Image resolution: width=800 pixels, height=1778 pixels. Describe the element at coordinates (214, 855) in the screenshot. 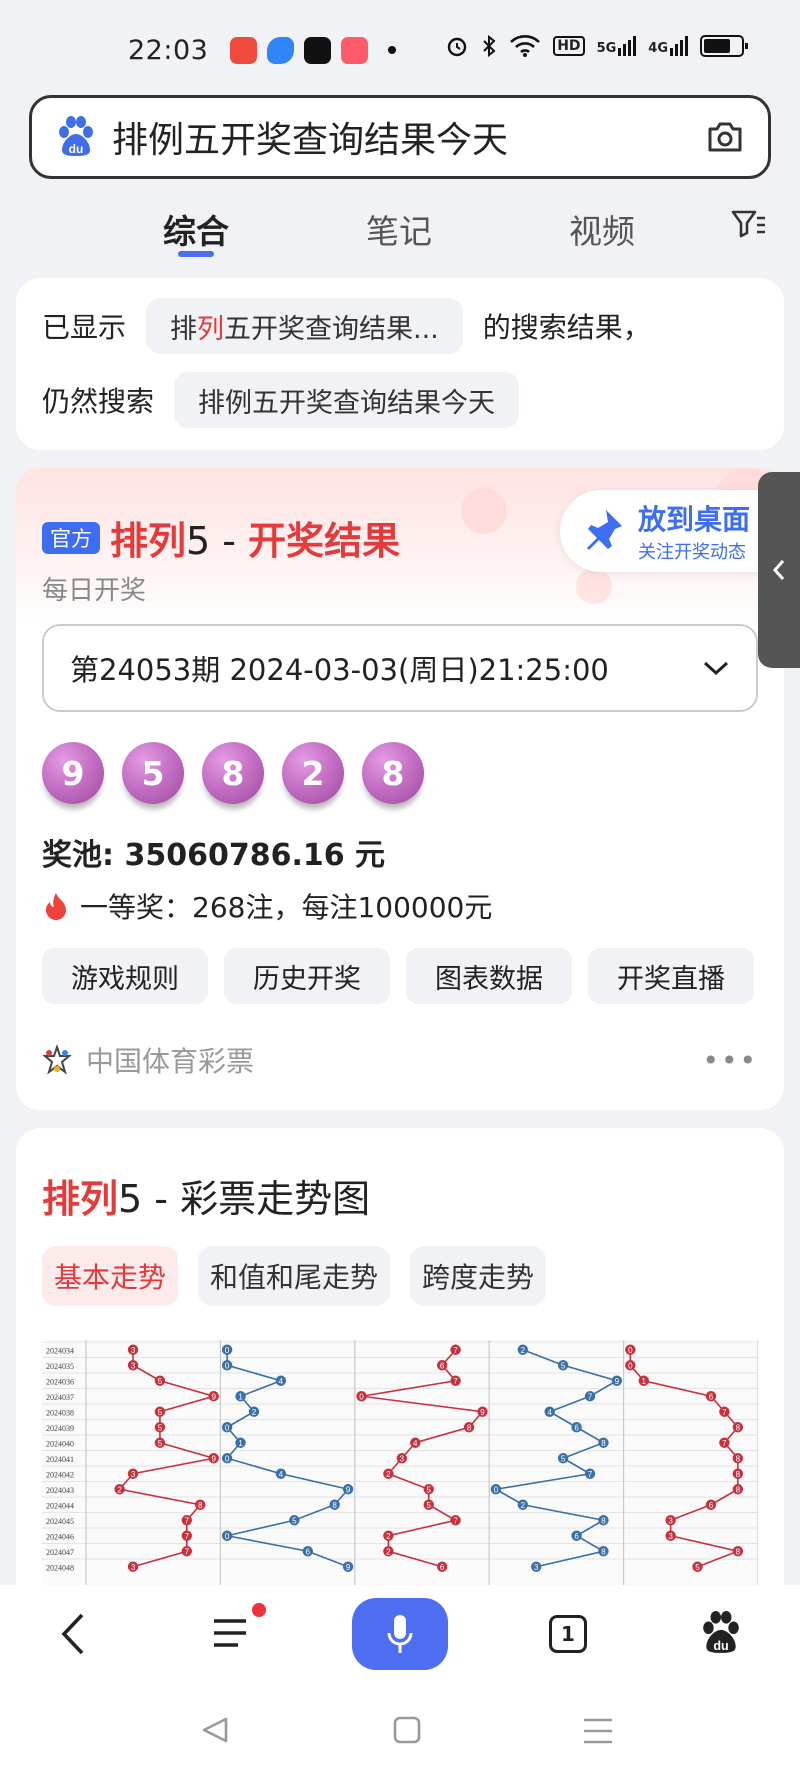

I see `prize-pool: 奖池: 35060786.16 元` at that location.